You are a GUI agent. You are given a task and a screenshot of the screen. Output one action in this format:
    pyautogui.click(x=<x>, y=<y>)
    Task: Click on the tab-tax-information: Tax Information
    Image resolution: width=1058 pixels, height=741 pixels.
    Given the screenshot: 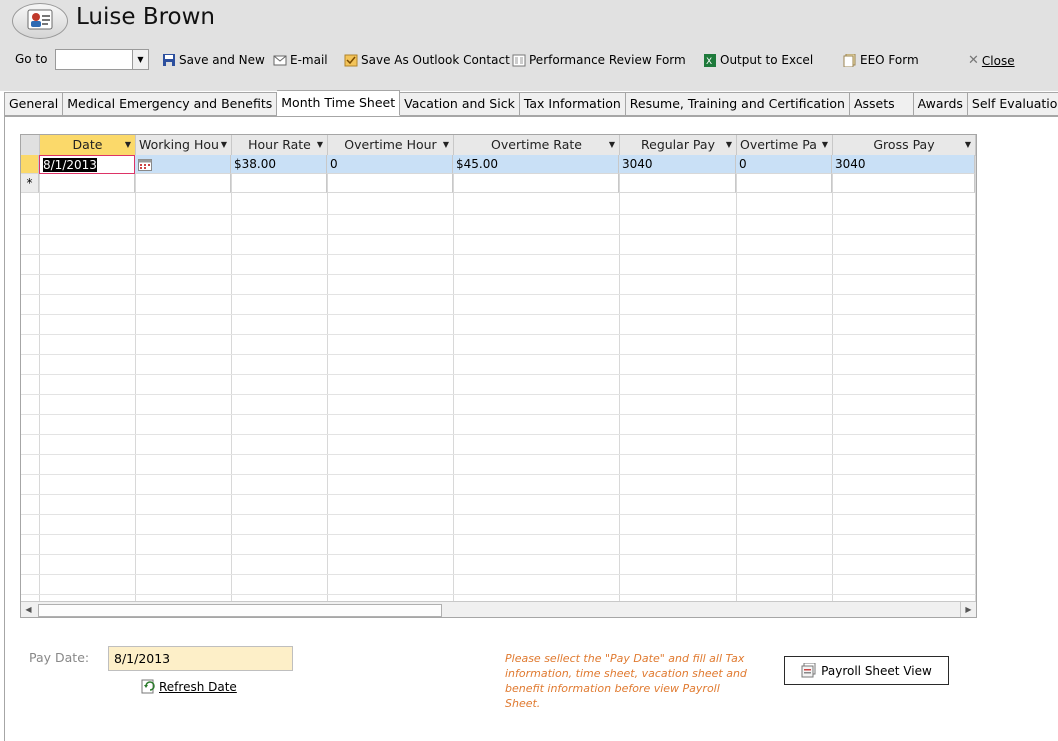 What is the action you would take?
    pyautogui.click(x=572, y=104)
    